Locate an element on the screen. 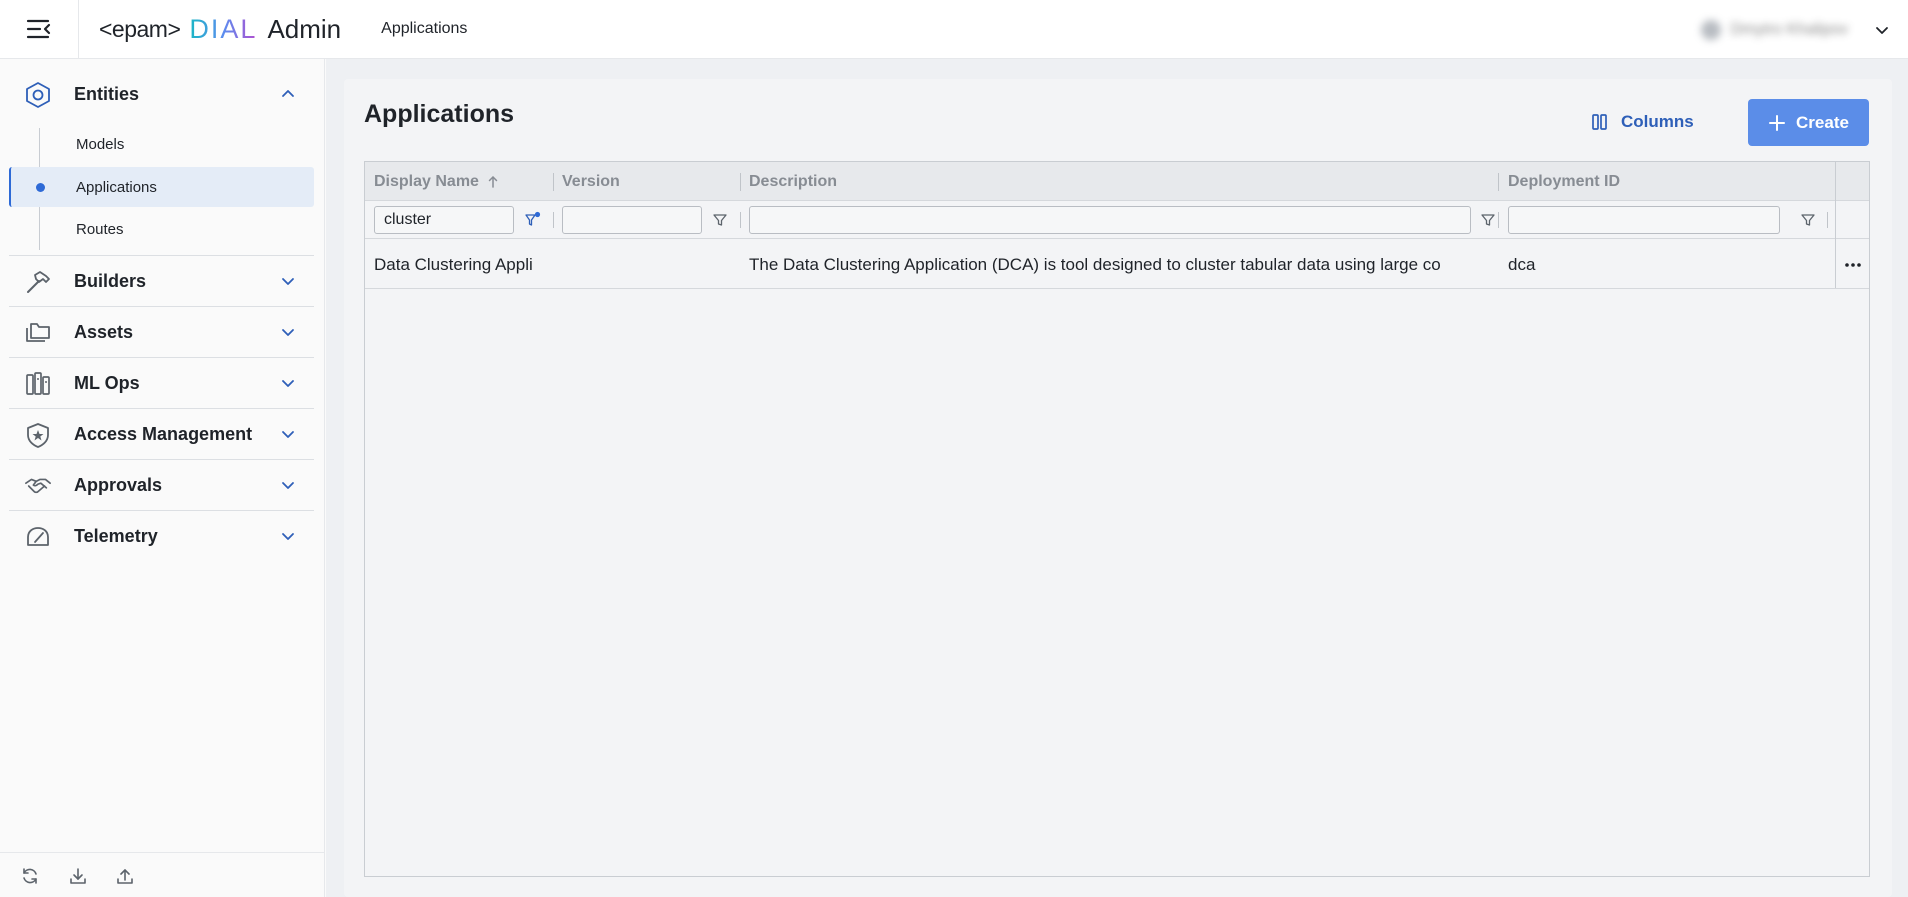 Image resolution: width=1908 pixels, height=897 pixels. sidebar-section-access-management: Access Management is located at coordinates (161, 434).